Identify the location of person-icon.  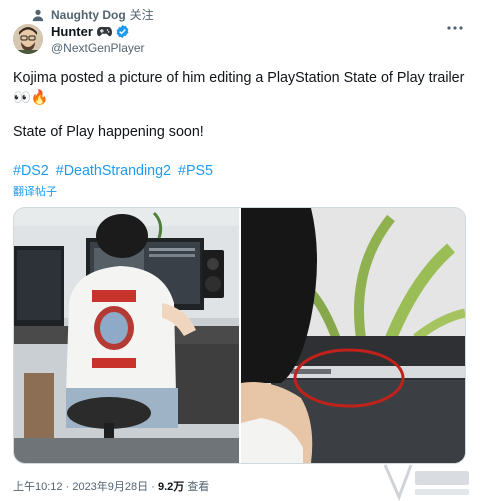
(38, 15).